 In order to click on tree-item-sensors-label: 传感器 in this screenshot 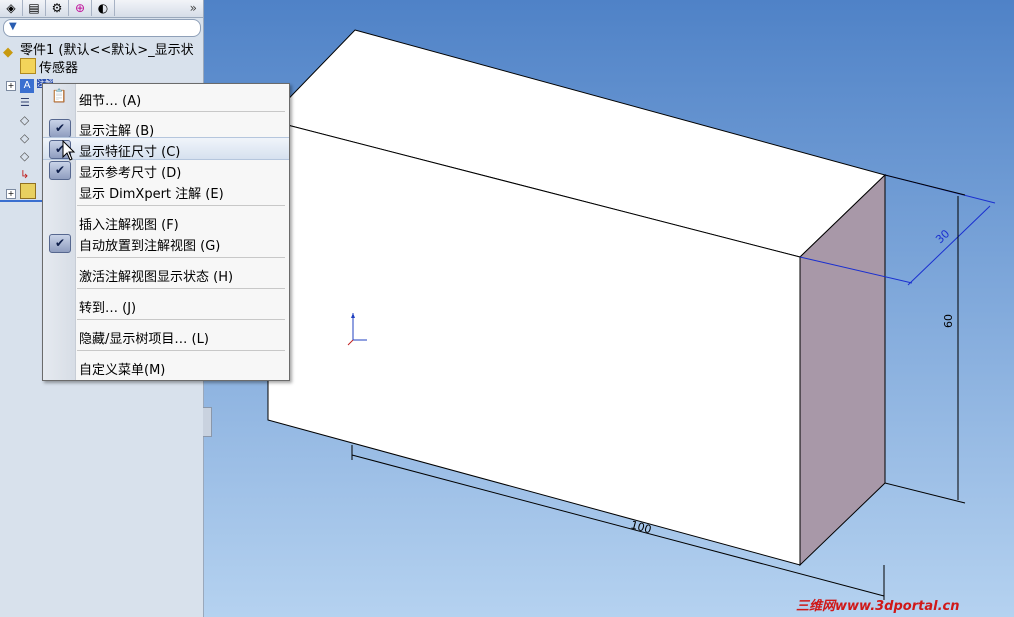, I will do `click(59, 68)`.